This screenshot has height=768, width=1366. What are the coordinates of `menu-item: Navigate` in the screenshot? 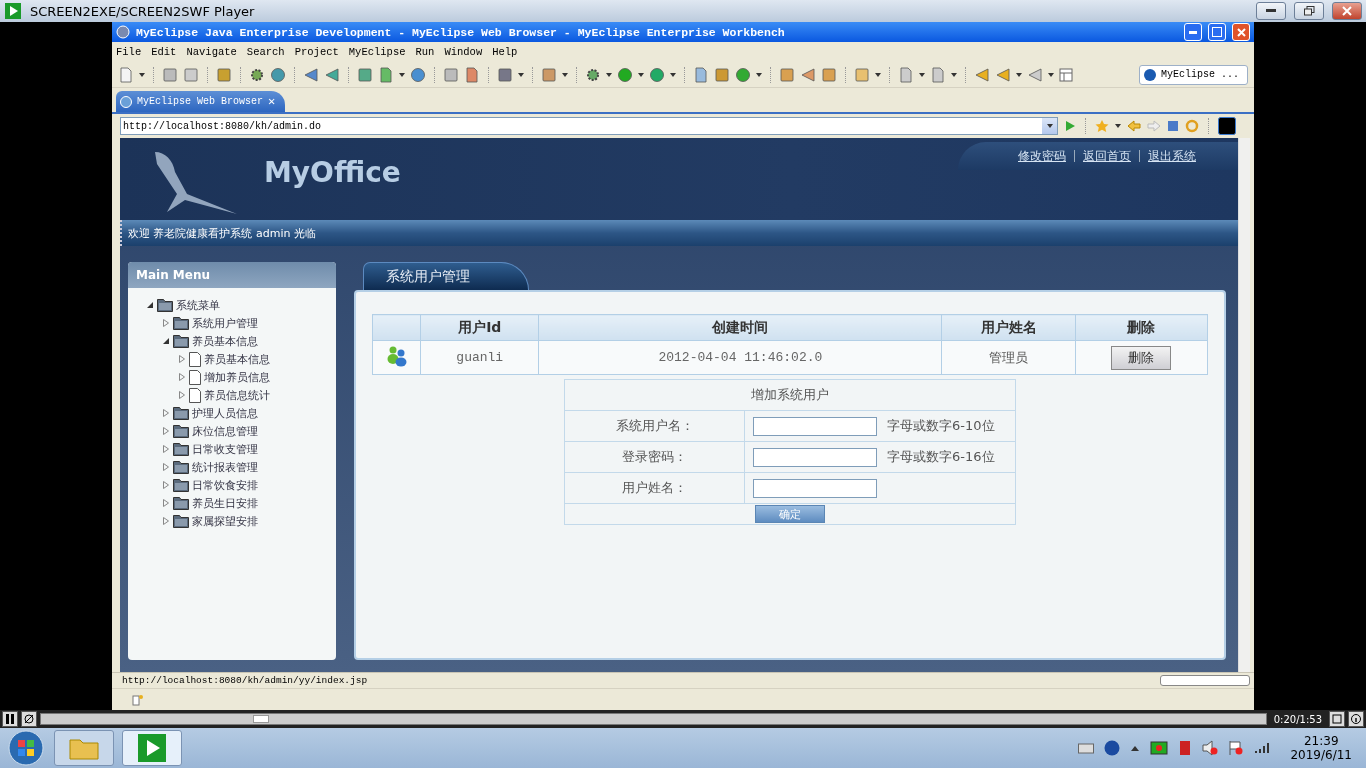 It's located at (211, 52).